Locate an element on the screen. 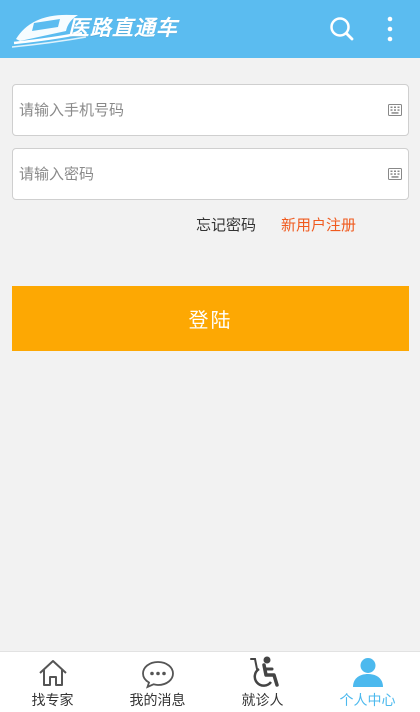  person-icon is located at coordinates (367, 672).